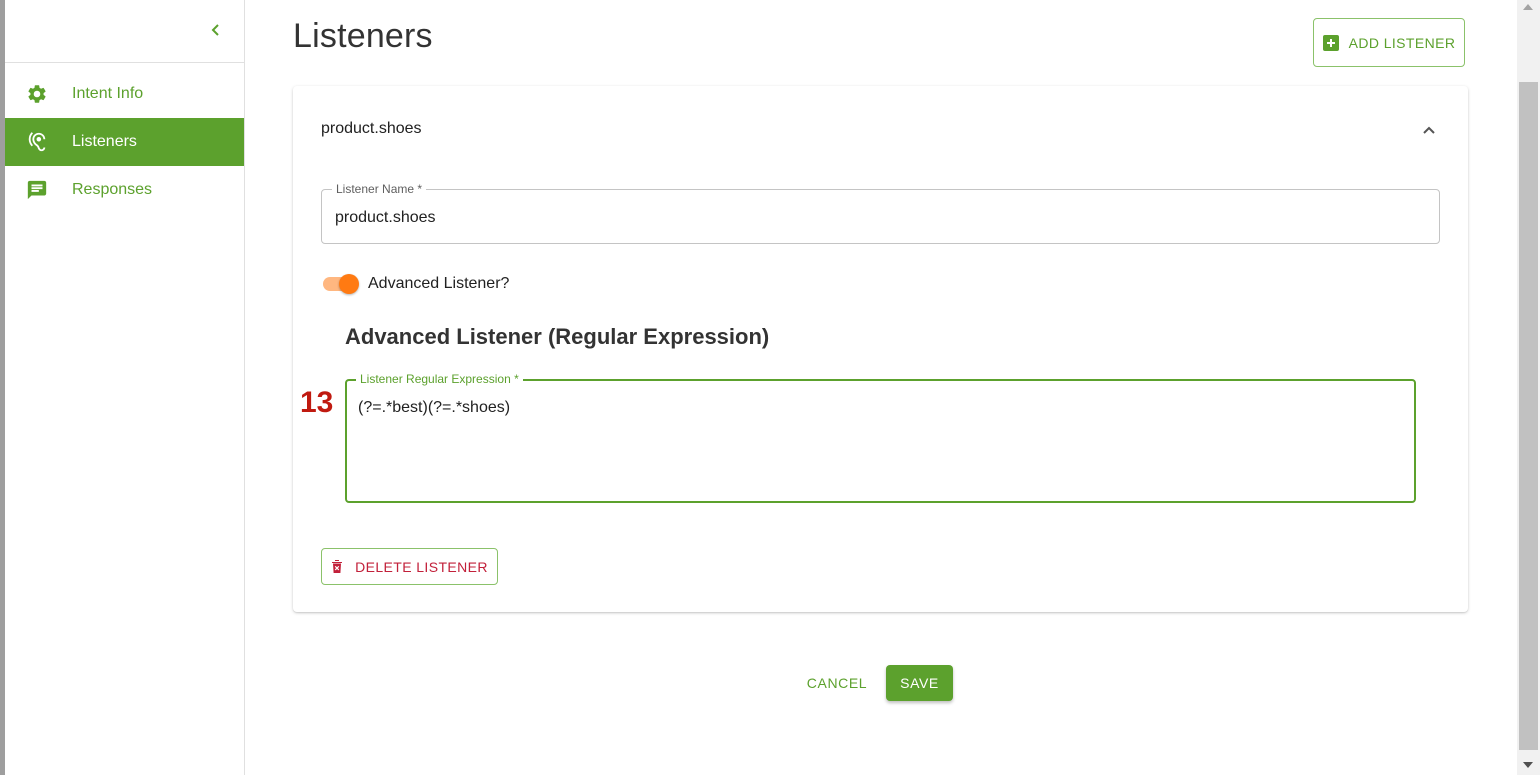  I want to click on delete-listener-button: DELETE LISTENER, so click(409, 566).